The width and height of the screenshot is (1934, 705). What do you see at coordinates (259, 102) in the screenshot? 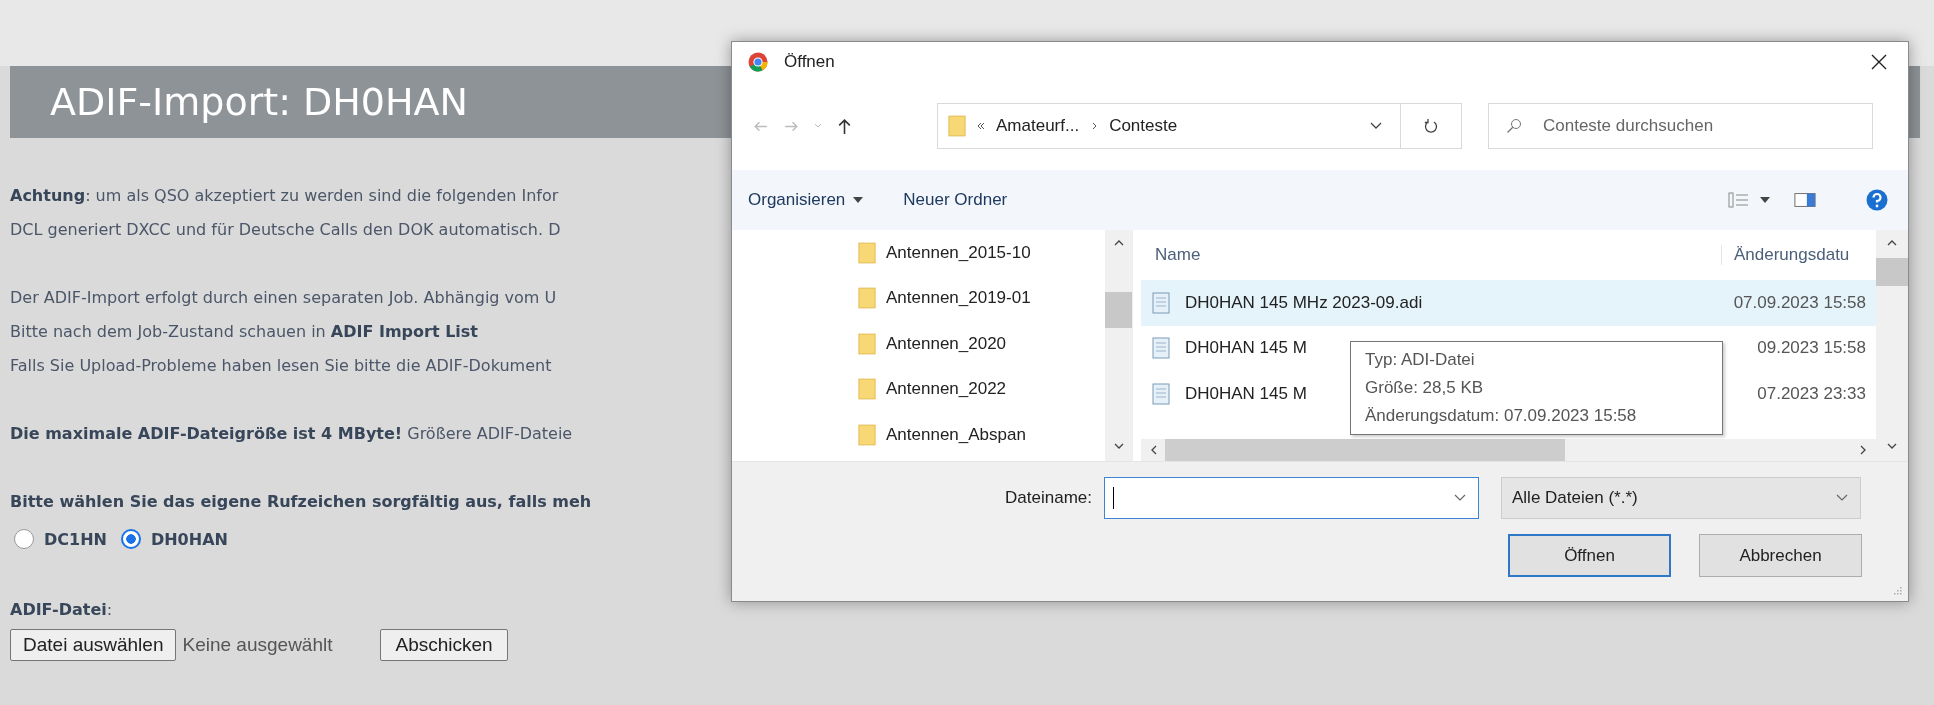
I see `page-title: ADIF-Import: DH0HAN` at bounding box center [259, 102].